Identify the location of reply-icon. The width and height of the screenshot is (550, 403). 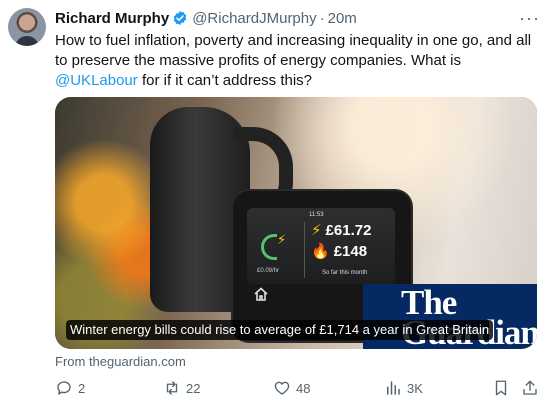
(64, 388).